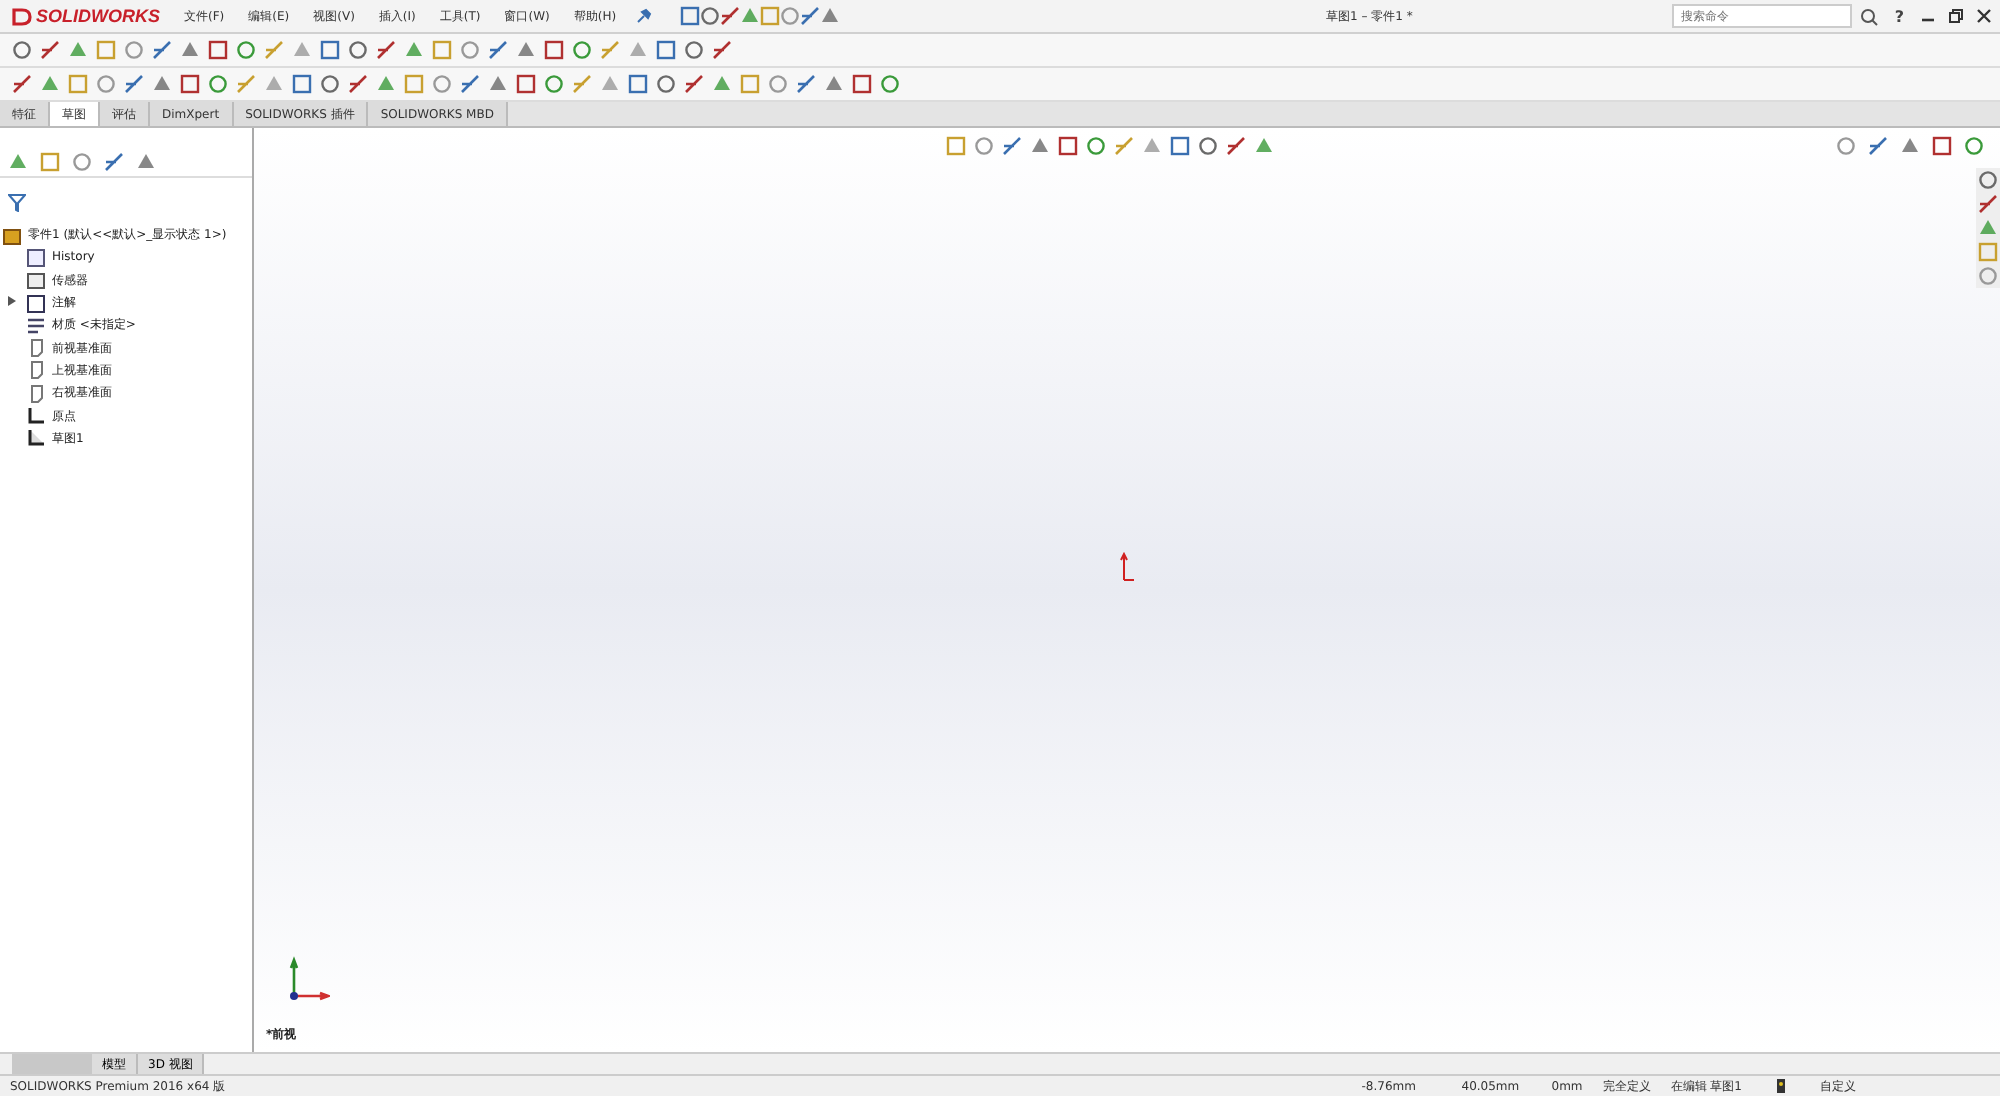 This screenshot has width=2000, height=1096. Describe the element at coordinates (12, 235) in the screenshot. I see `part-icon` at that location.